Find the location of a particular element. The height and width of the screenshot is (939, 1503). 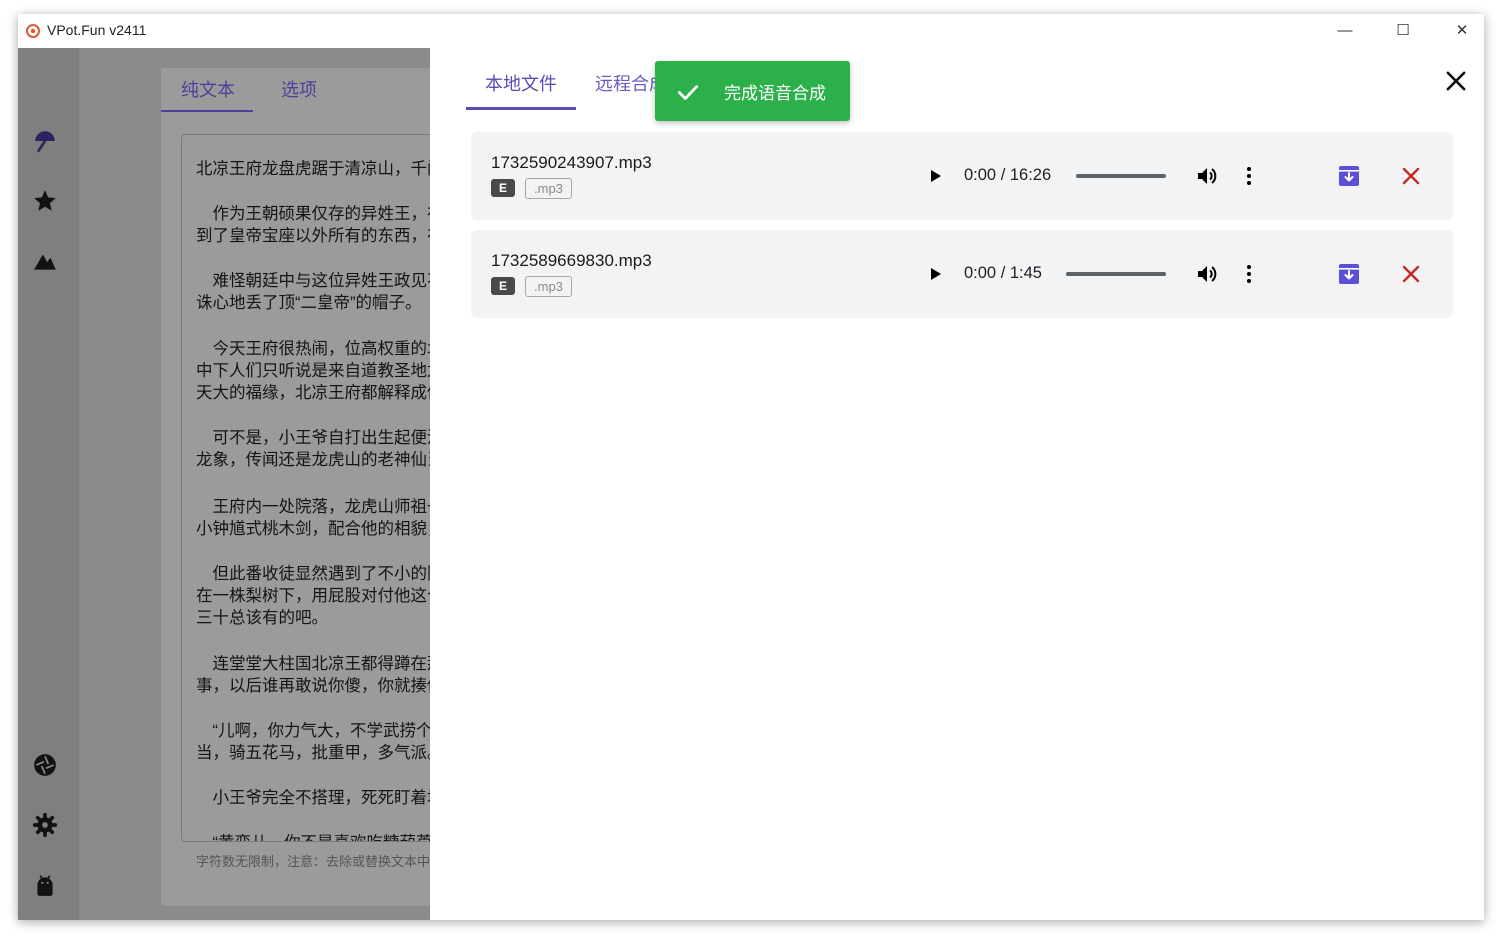

minimize-button: — is located at coordinates (1345, 31).